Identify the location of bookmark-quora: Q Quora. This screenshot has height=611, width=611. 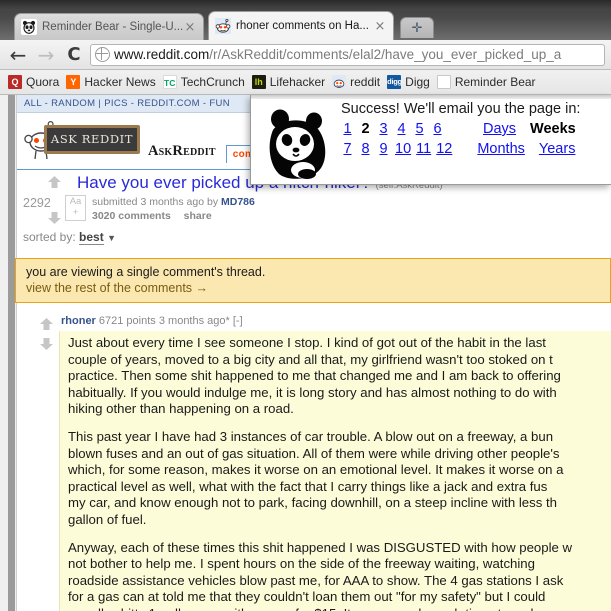
(35, 82).